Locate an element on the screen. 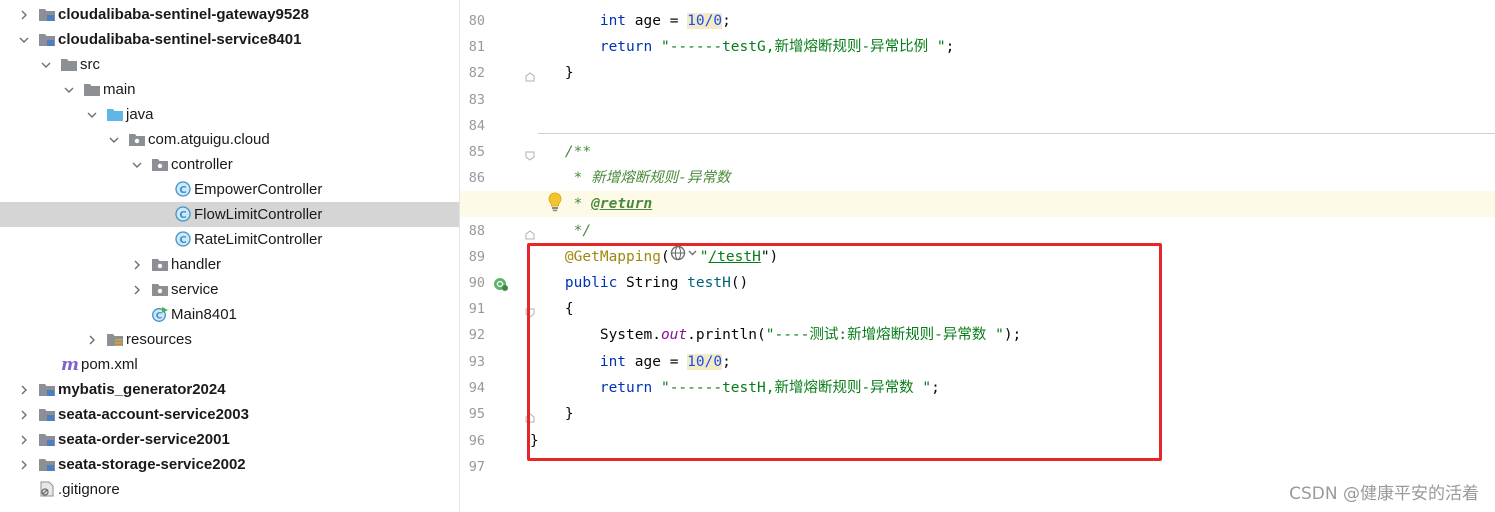 The image size is (1495, 512). tree-item-cloudalibaba-sentinel-service8401: cloudalibaba-sentinel-service8401 is located at coordinates (229, 39).